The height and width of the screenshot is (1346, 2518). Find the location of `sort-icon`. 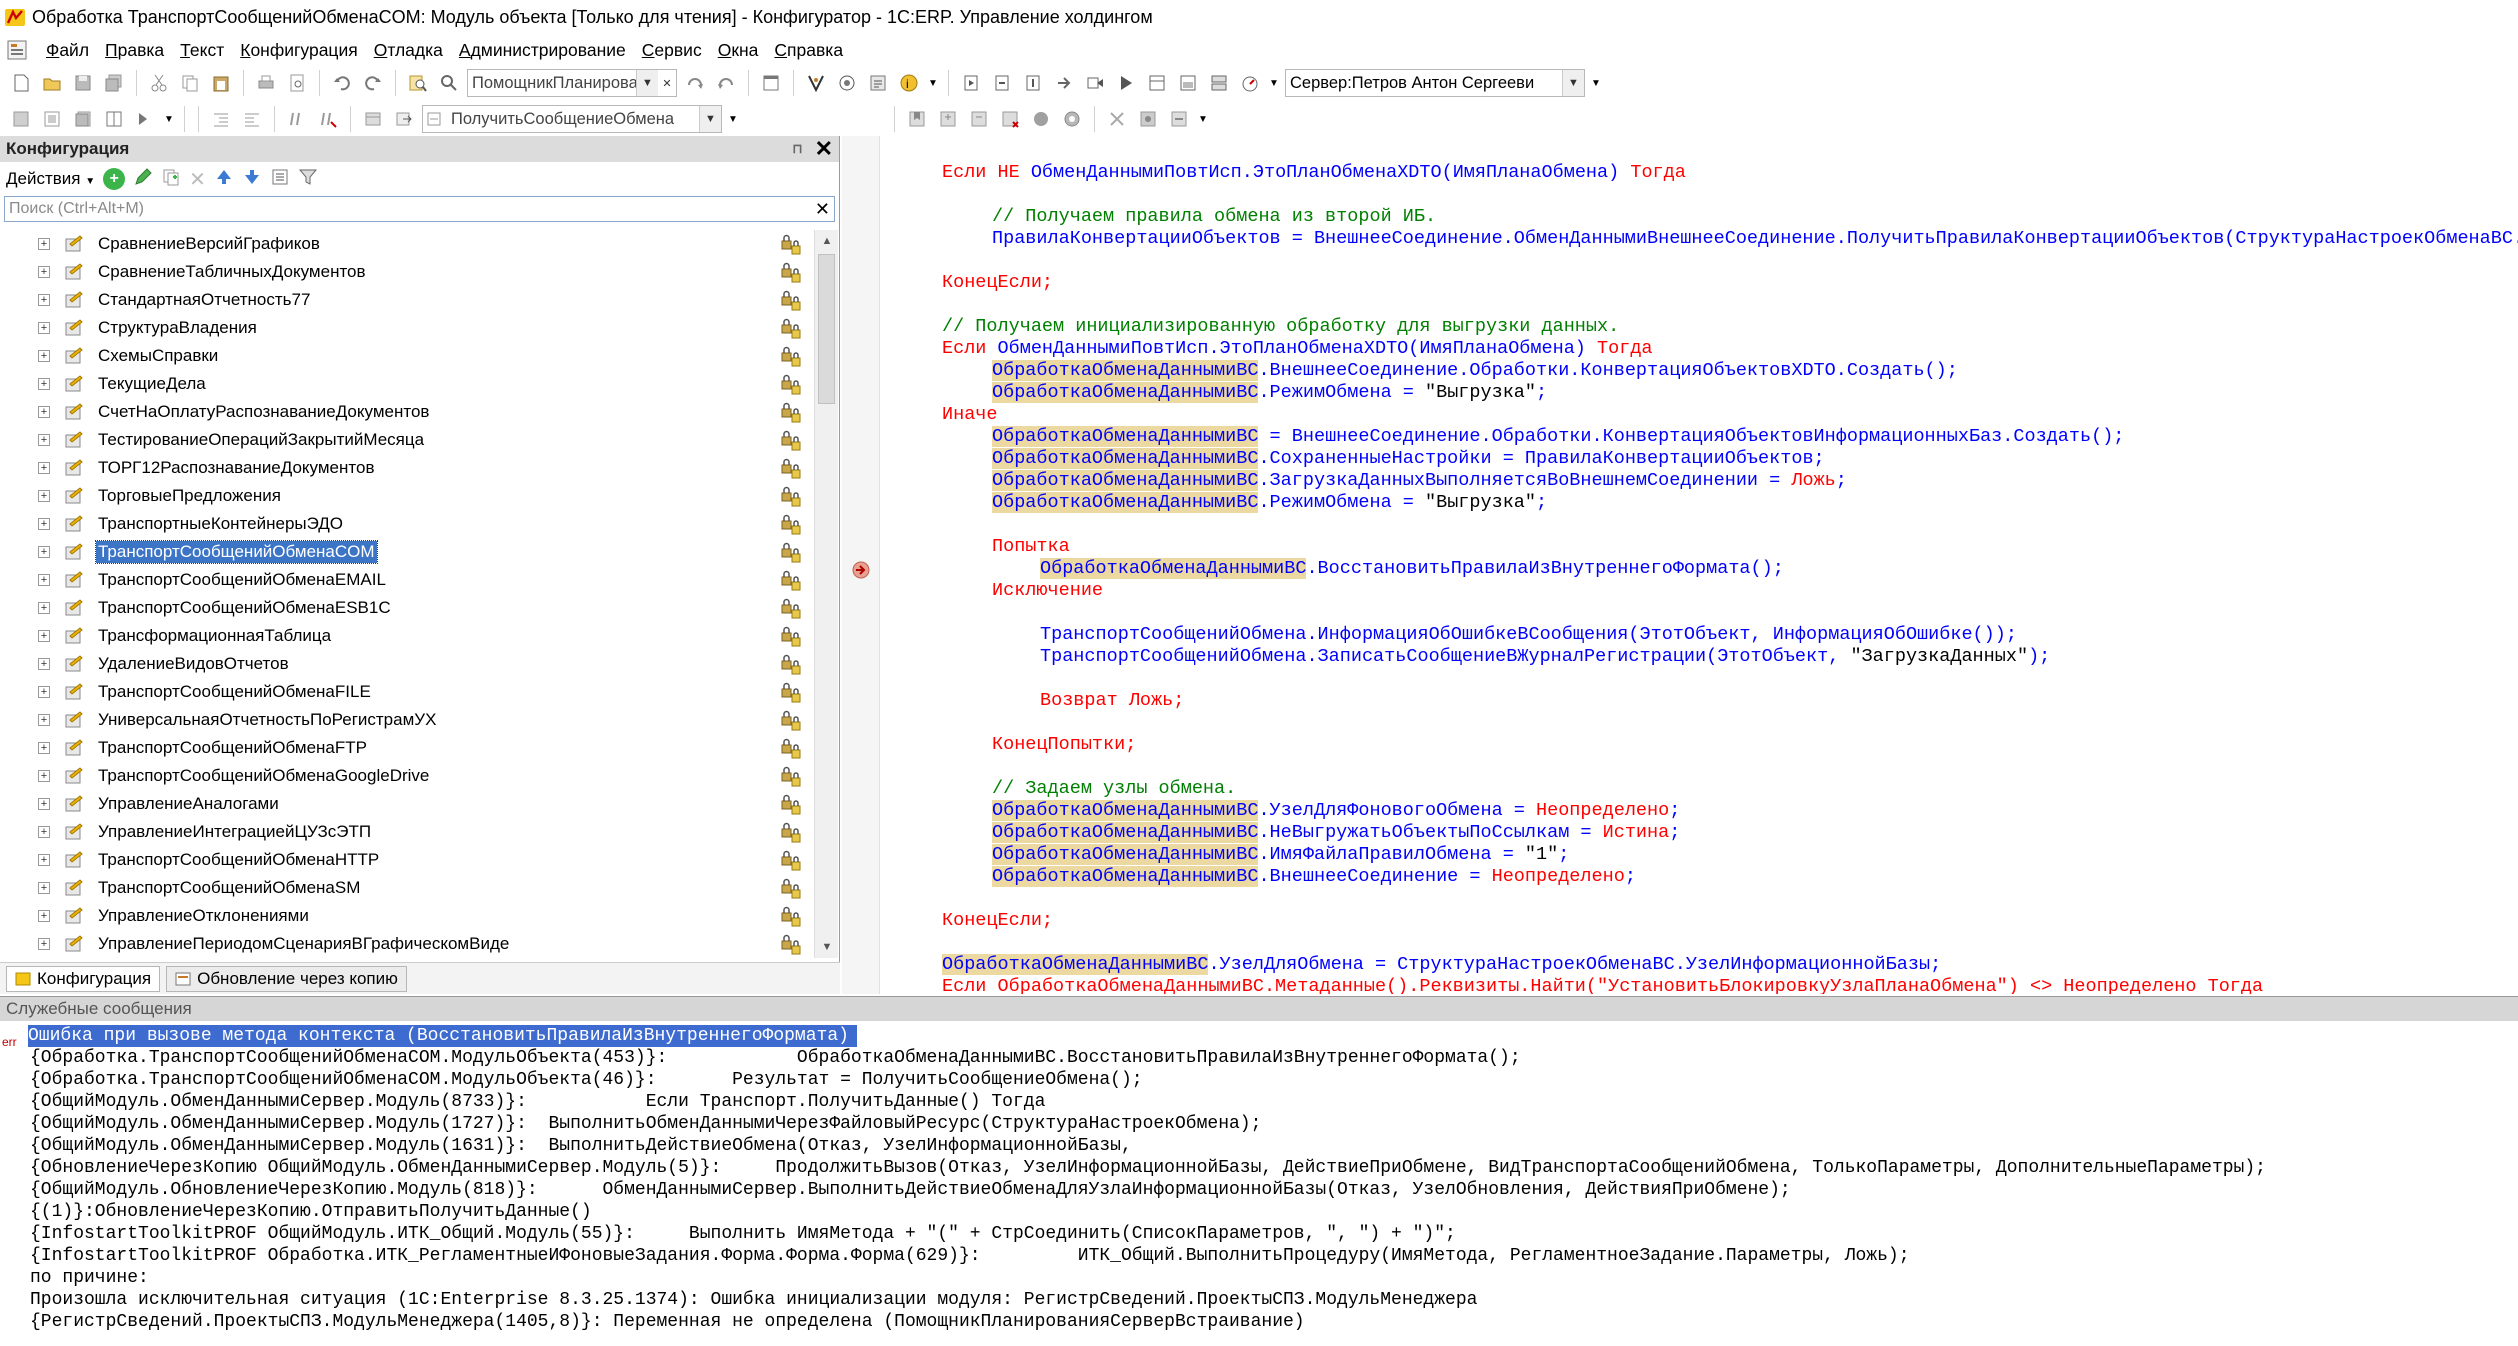

sort-icon is located at coordinates (280, 179).